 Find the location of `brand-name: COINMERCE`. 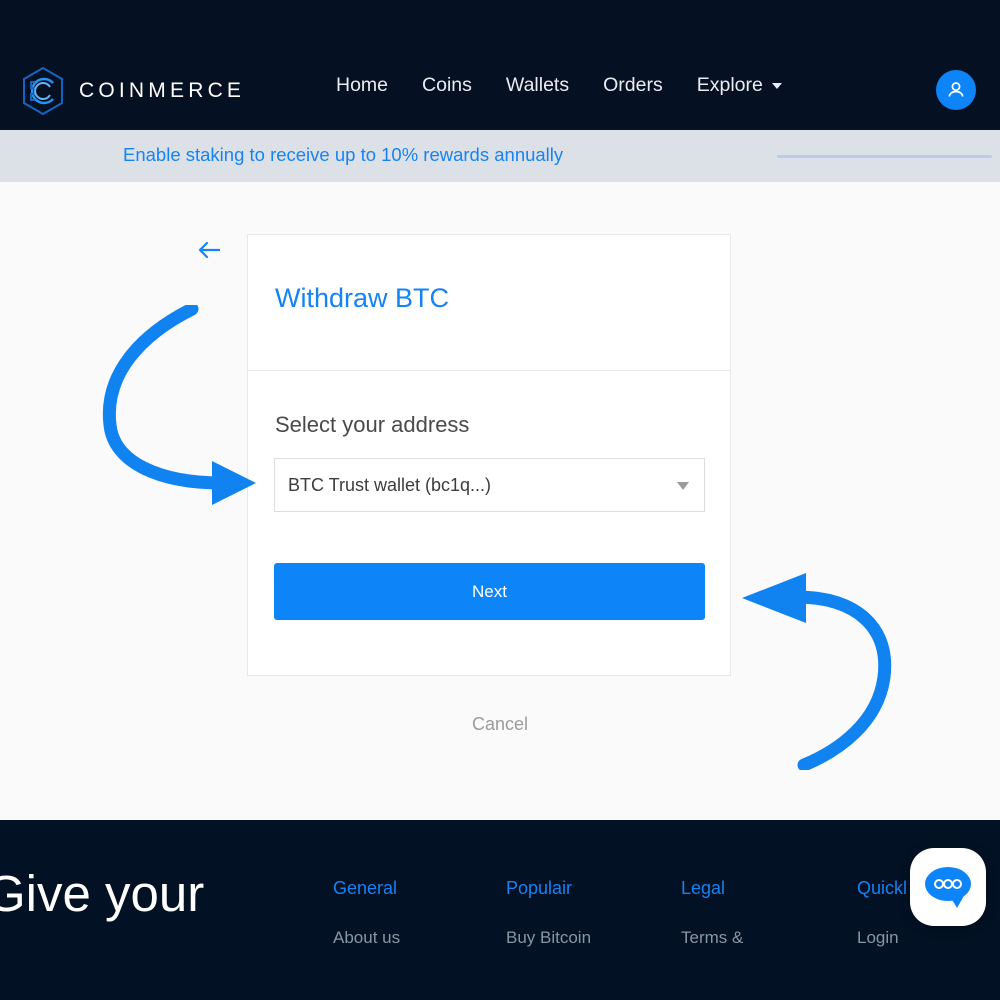

brand-name: COINMERCE is located at coordinates (162, 90).